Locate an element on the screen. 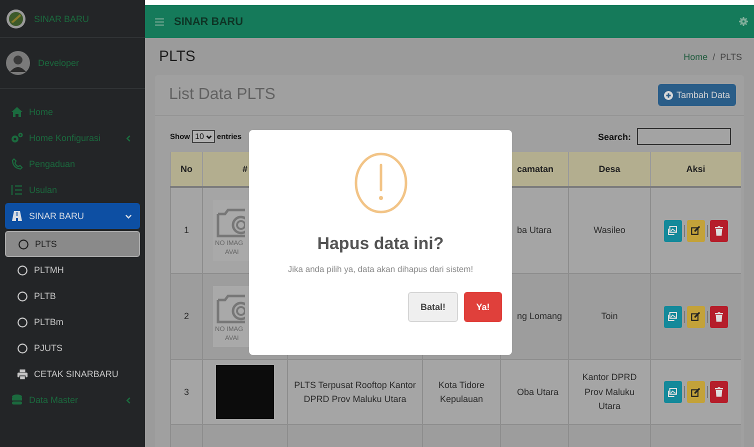 Image resolution: width=754 pixels, height=447 pixels. table-cell: 2 is located at coordinates (186, 316).